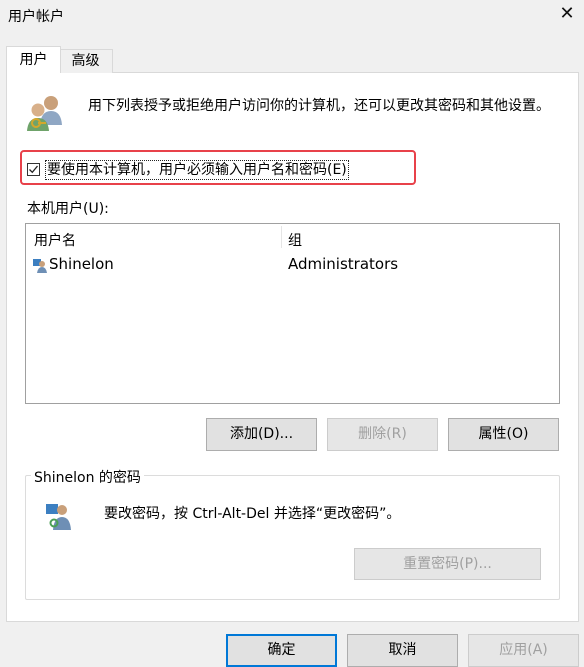 The width and height of the screenshot is (584, 667). Describe the element at coordinates (68, 209) in the screenshot. I see `local-users-label: 本机用户(U):` at that location.